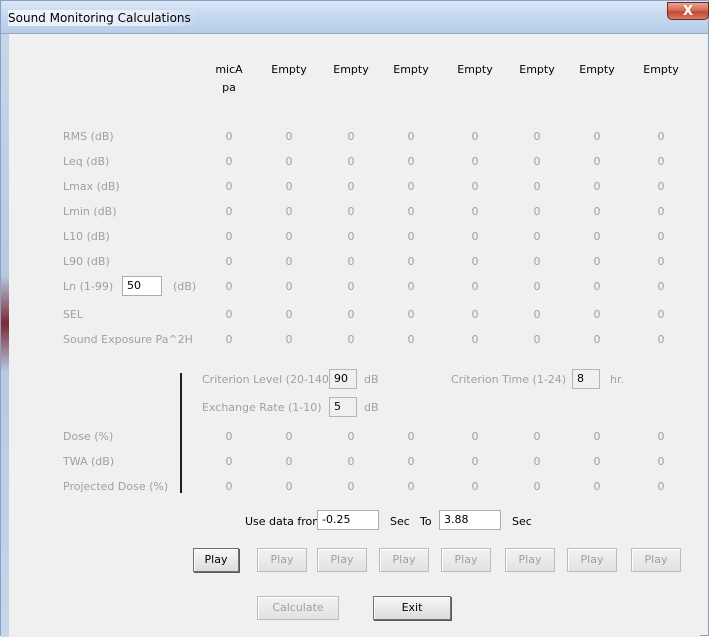 This screenshot has width=709, height=637. What do you see at coordinates (586, 379) in the screenshot?
I see `criterion-time-field: 8` at bounding box center [586, 379].